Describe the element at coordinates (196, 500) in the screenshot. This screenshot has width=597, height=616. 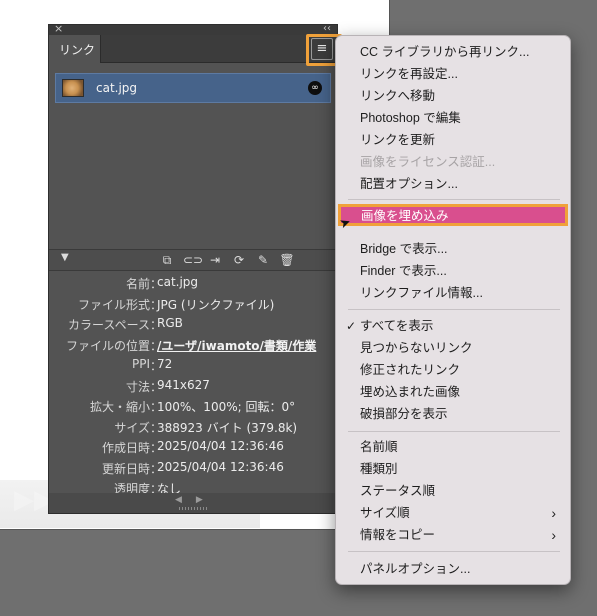
I see `prev-next-arrows-icon: ◀▶` at that location.